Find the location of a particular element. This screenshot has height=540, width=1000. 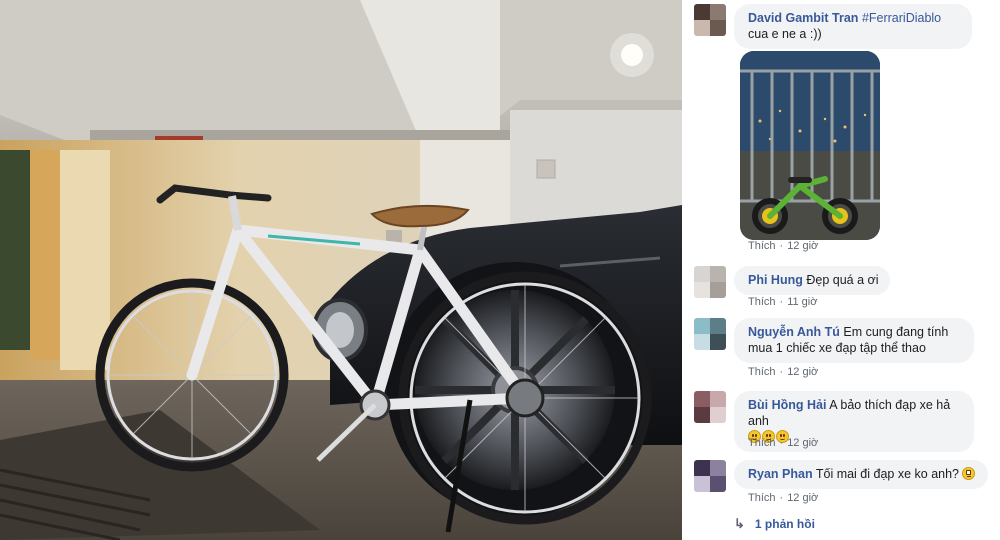

comment-attachment-photo is located at coordinates (810, 145).